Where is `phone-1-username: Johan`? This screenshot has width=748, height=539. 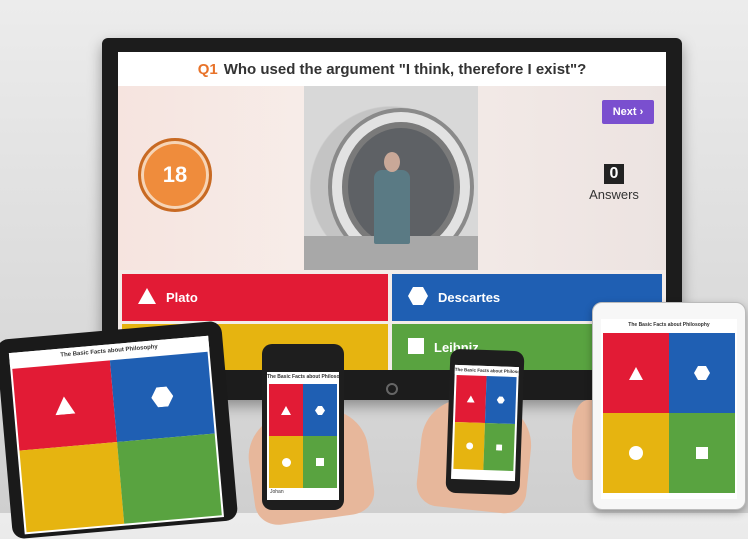 phone-1-username: Johan is located at coordinates (277, 492).